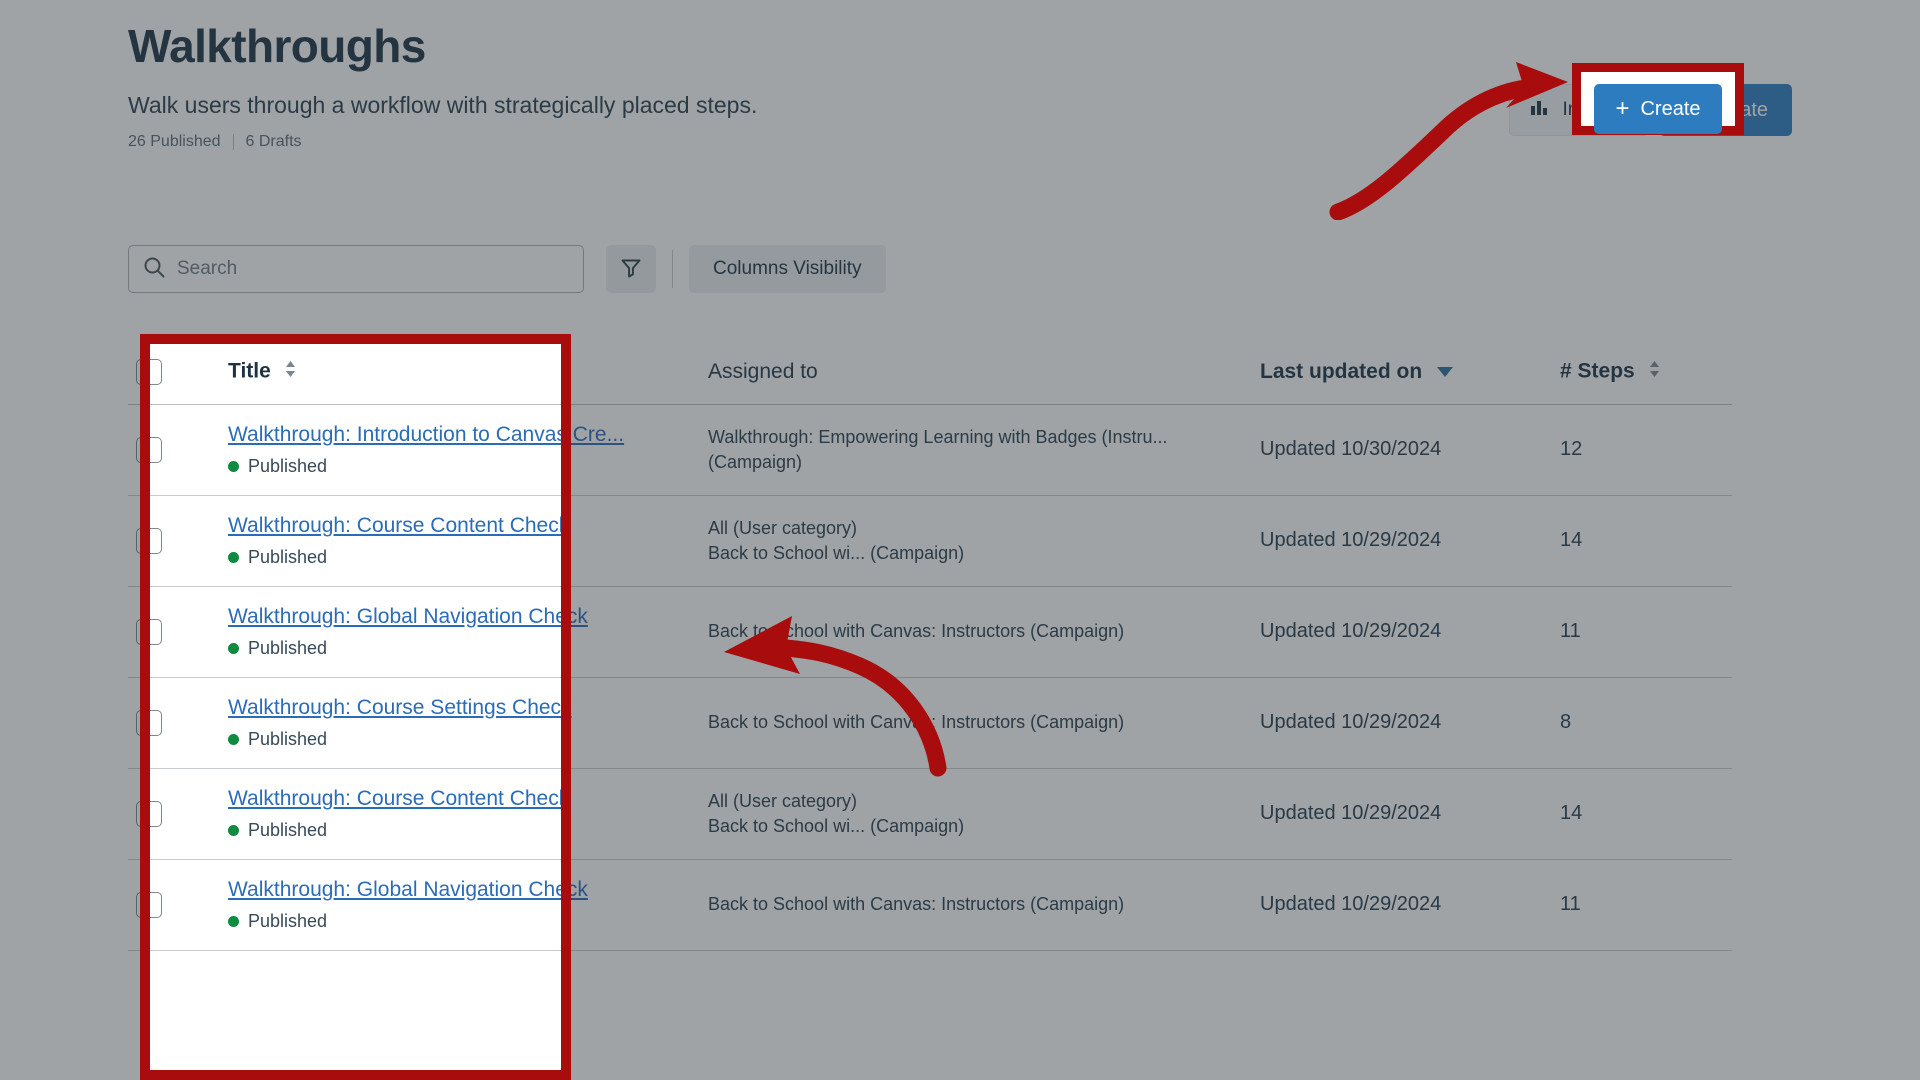 Image resolution: width=1920 pixels, height=1080 pixels. Describe the element at coordinates (154, 269) in the screenshot. I see `search-icon` at that location.